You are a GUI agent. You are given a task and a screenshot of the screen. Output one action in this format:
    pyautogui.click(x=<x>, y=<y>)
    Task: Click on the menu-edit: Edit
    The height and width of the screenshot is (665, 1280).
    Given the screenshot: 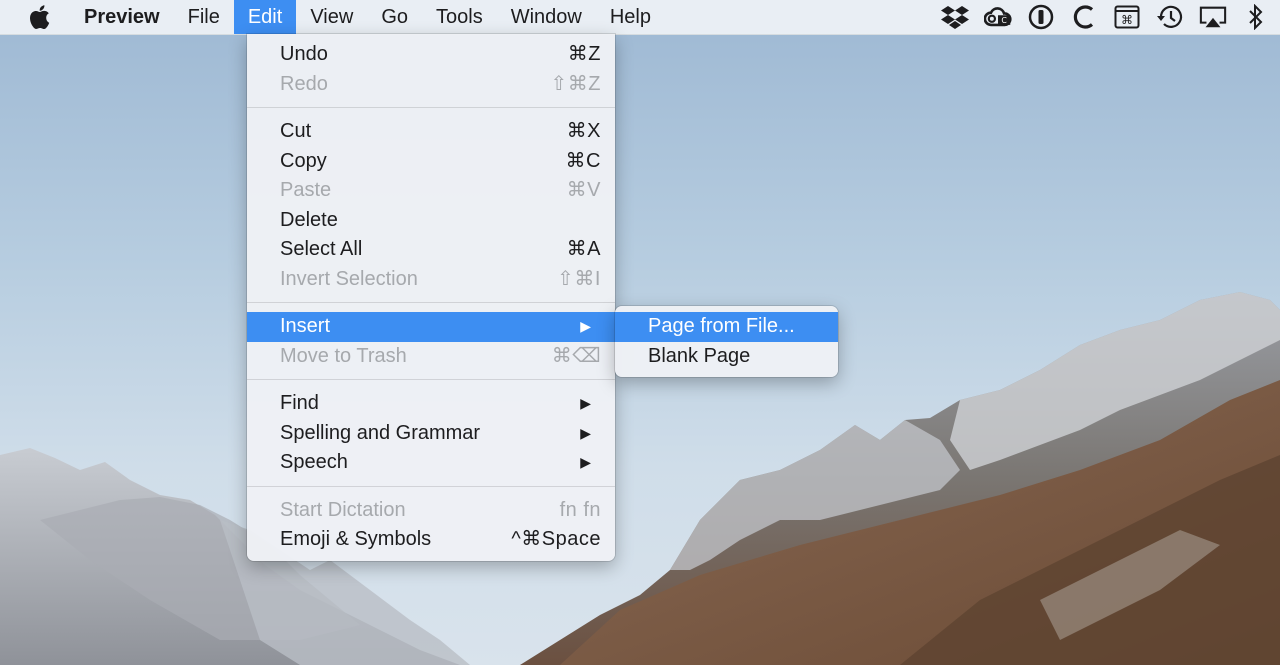 What is the action you would take?
    pyautogui.click(x=265, y=17)
    